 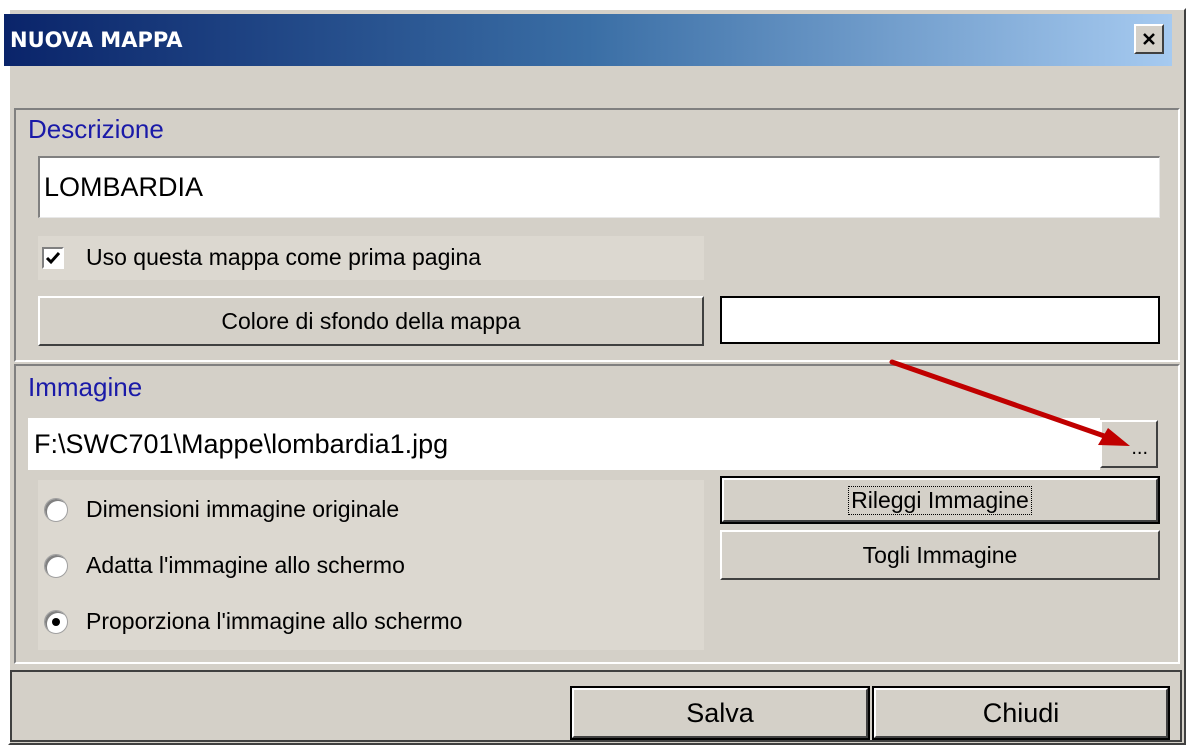 What do you see at coordinates (564, 444) in the screenshot?
I see `image-path-input: F:\SWC701\Mappe\lombardia1.jpg` at bounding box center [564, 444].